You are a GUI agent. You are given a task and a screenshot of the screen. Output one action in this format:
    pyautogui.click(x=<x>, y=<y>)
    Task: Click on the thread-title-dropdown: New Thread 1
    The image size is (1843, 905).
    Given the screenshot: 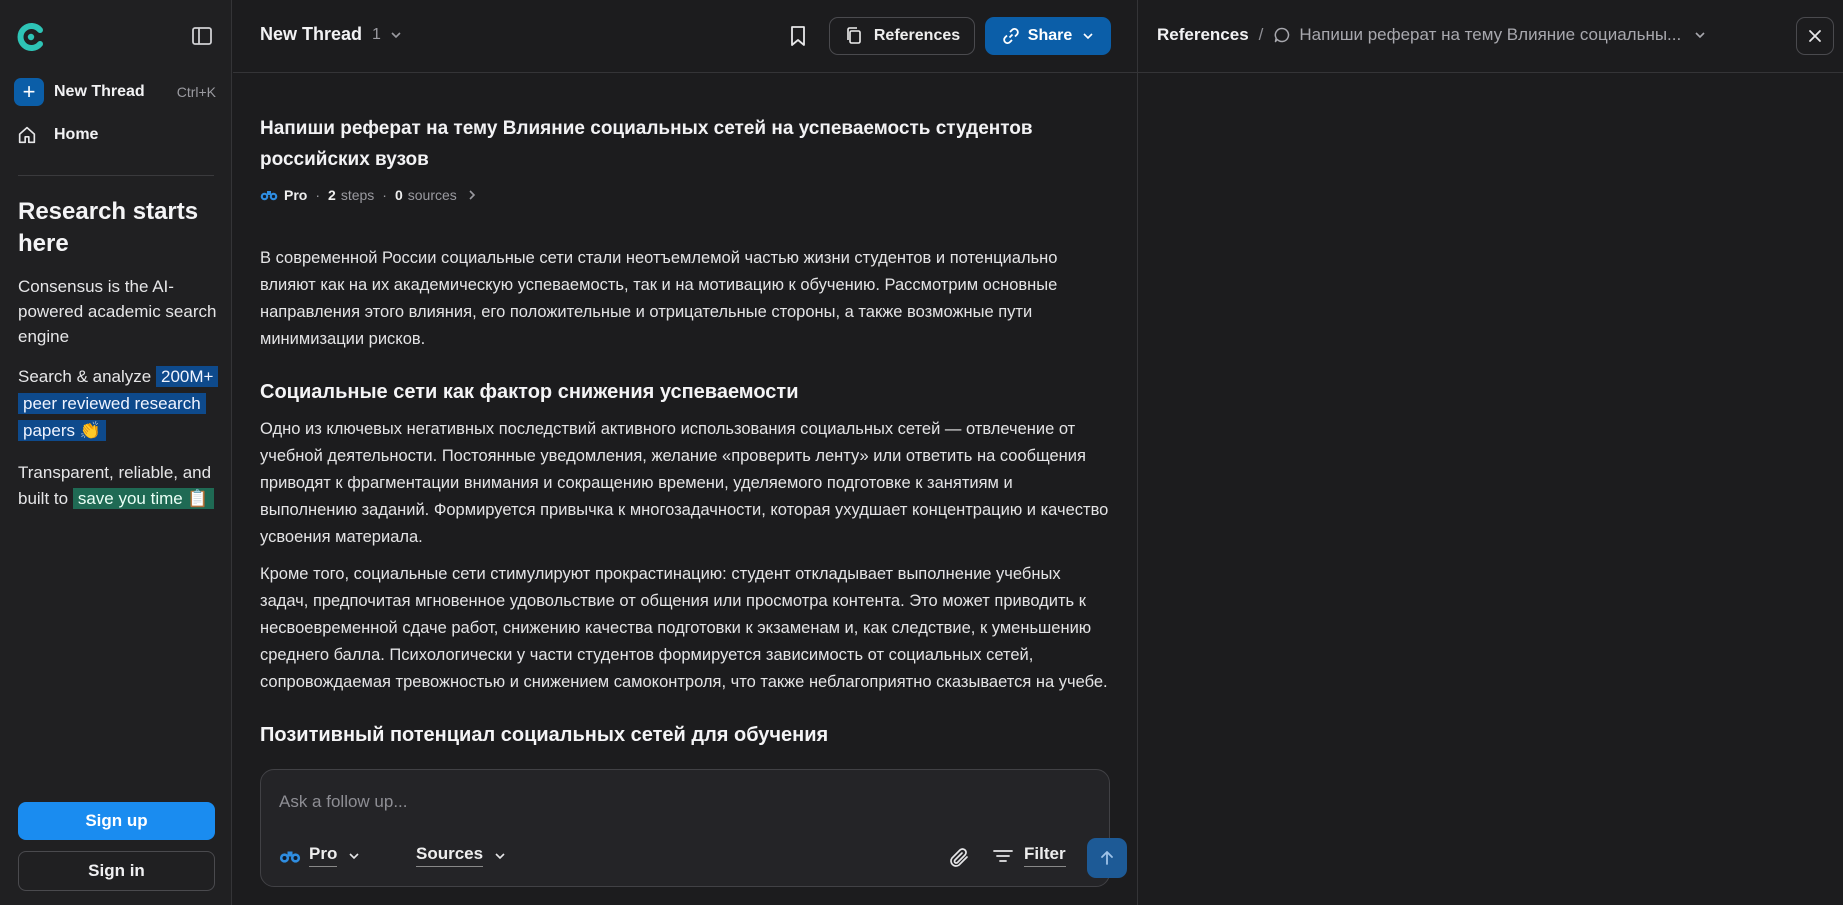 What is the action you would take?
    pyautogui.click(x=331, y=34)
    